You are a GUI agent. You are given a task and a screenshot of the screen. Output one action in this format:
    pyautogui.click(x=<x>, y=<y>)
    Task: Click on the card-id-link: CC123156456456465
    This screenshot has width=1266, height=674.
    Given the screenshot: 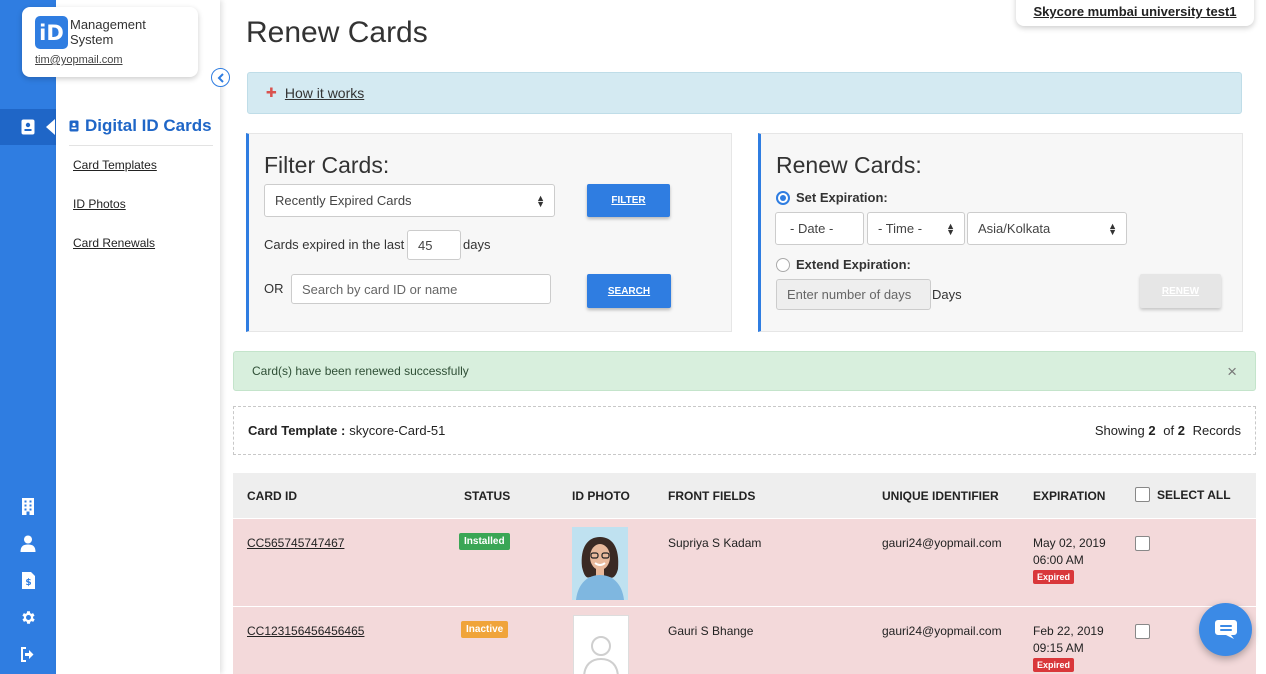 What is the action you would take?
    pyautogui.click(x=305, y=631)
    